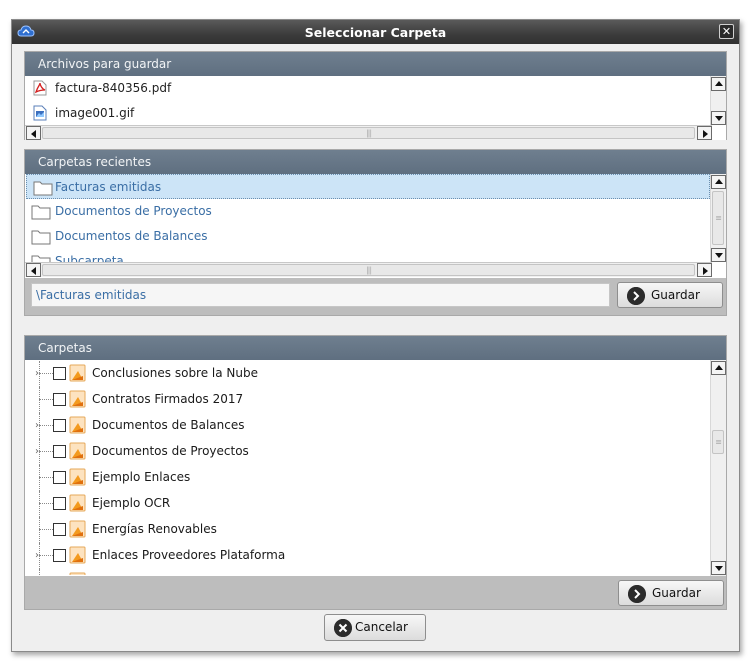 The height and width of the screenshot is (664, 752). I want to click on tree-item: Ejemplo OCR, so click(375, 504).